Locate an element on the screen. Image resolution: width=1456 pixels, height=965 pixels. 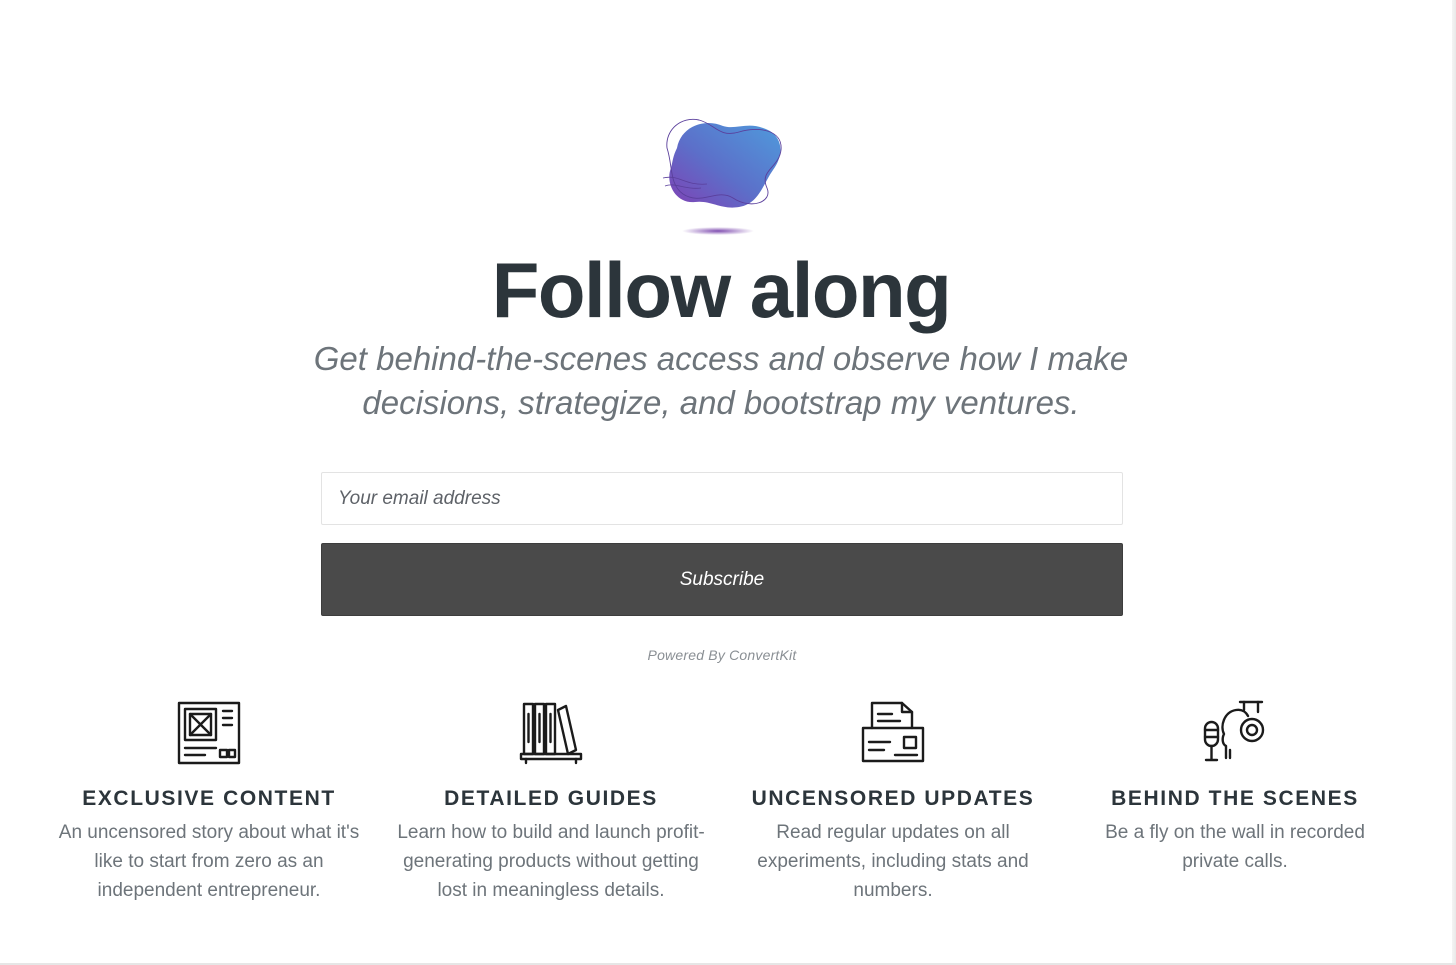
bookshelf-icon is located at coordinates (551, 733).